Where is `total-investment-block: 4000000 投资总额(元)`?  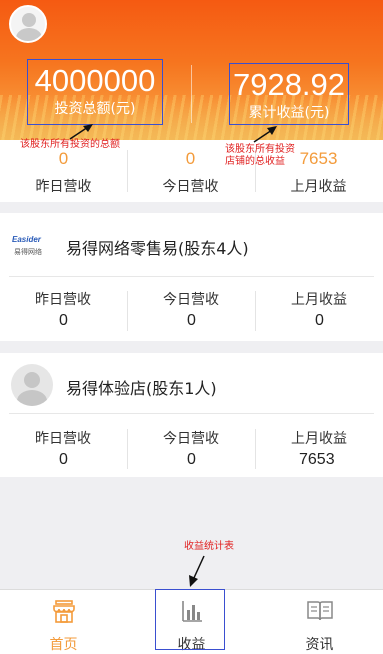
total-investment-block: 4000000 投资总额(元) is located at coordinates (95, 92).